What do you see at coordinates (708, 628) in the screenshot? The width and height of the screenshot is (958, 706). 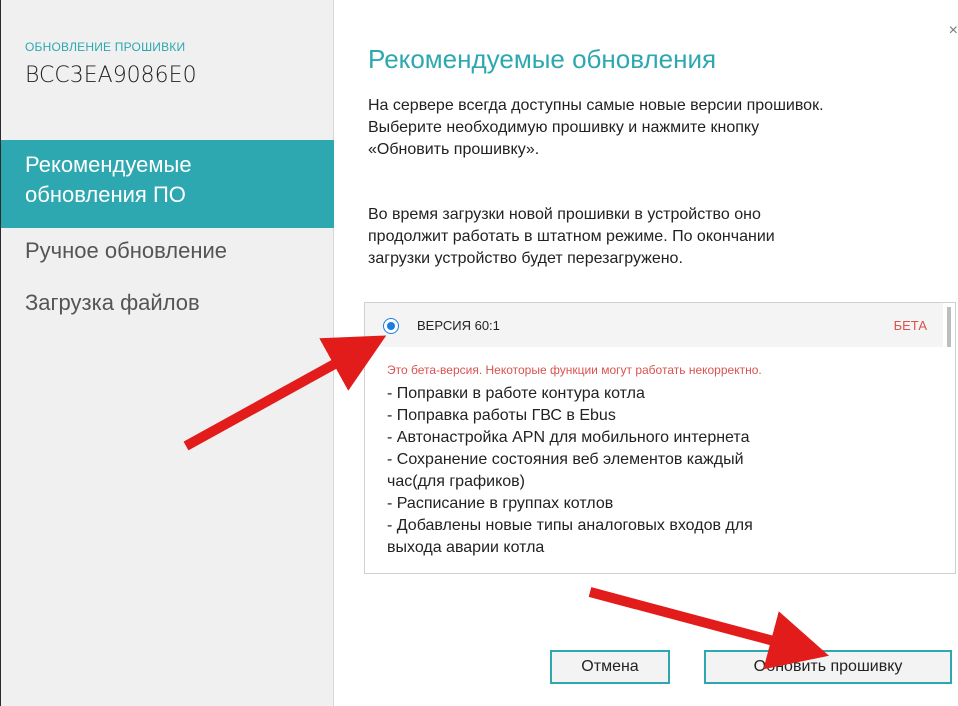 I see `arrow-to-update-button` at bounding box center [708, 628].